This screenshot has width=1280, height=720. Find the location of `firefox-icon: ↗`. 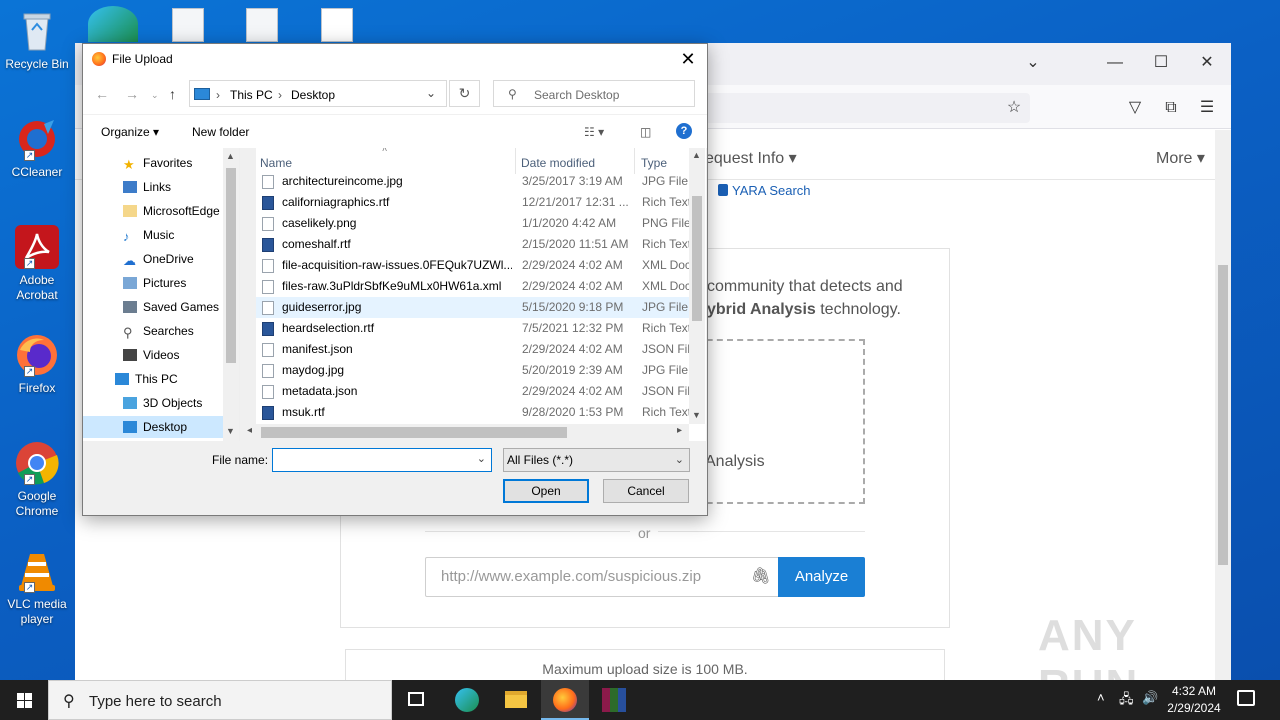

firefox-icon: ↗ is located at coordinates (37, 355).